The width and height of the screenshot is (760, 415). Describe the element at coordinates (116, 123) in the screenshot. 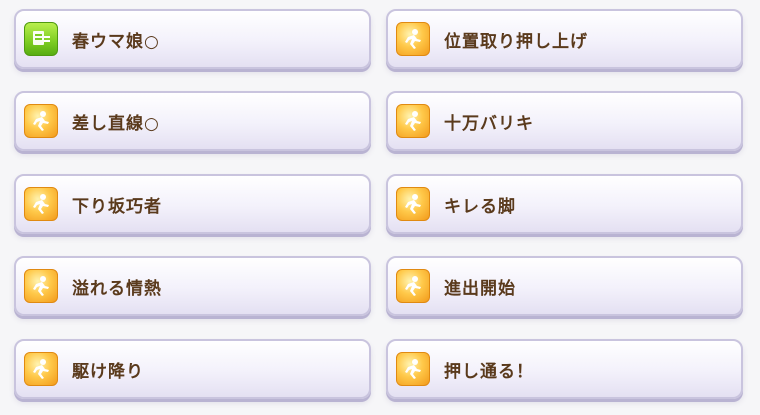

I see `skill-name: 差し直線○` at that location.